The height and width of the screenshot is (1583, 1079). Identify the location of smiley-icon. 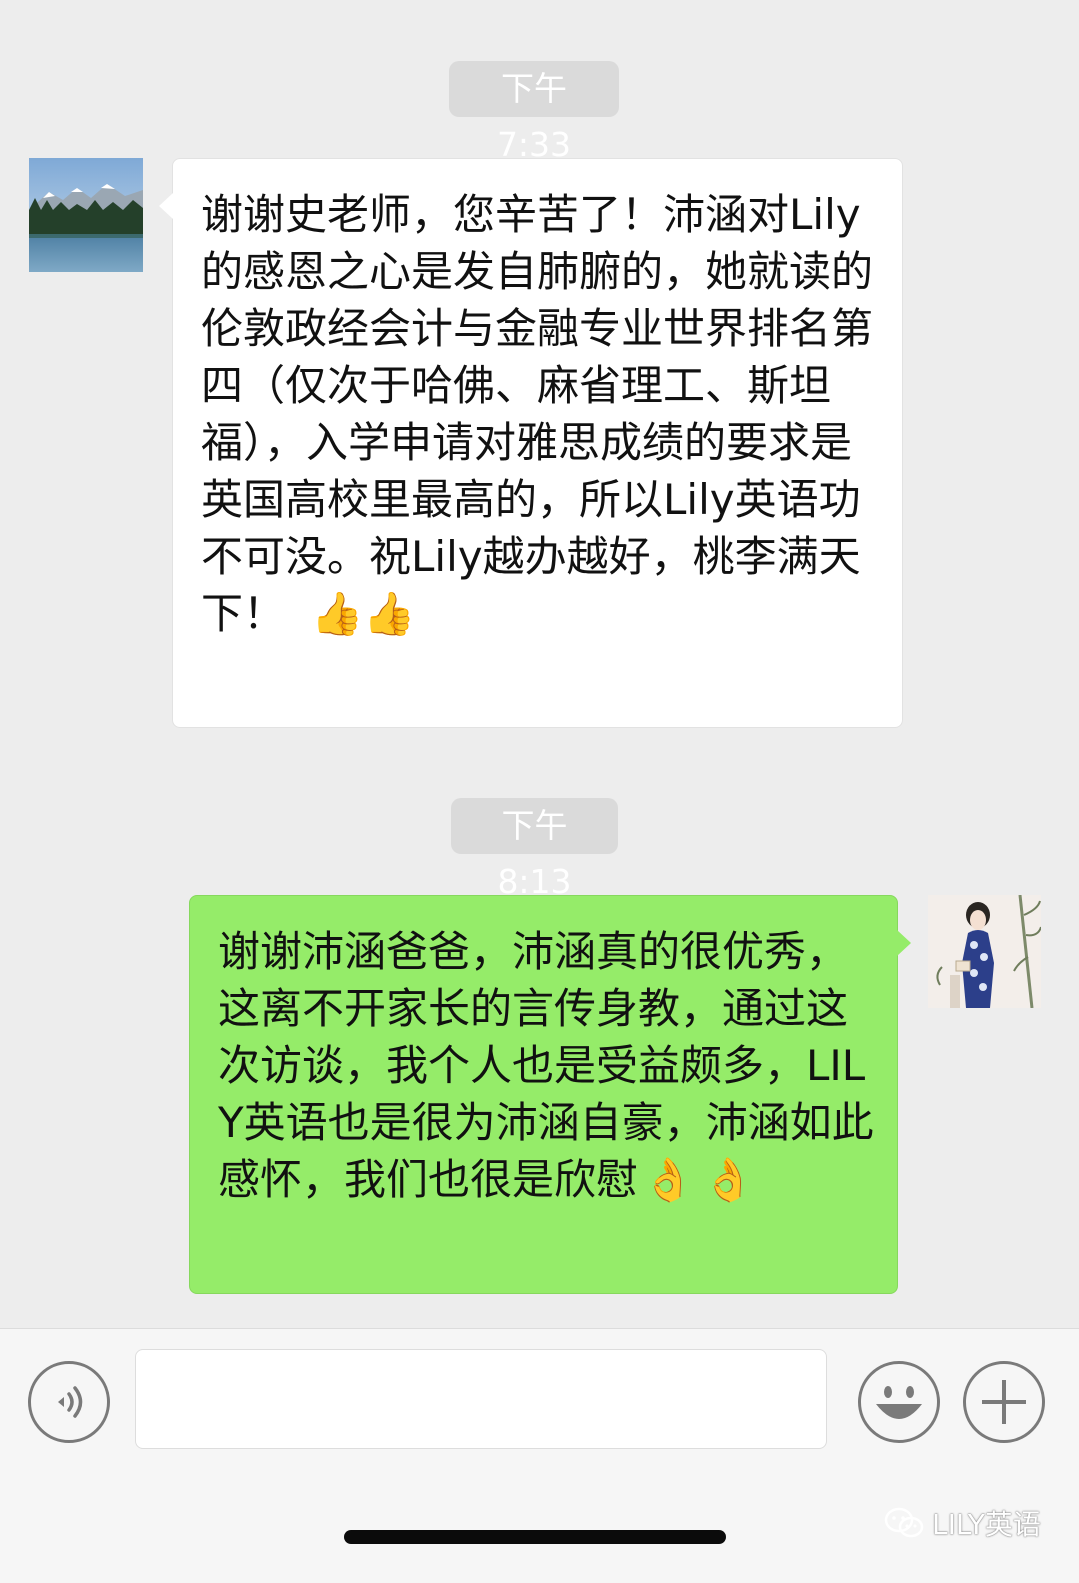
(899, 1402).